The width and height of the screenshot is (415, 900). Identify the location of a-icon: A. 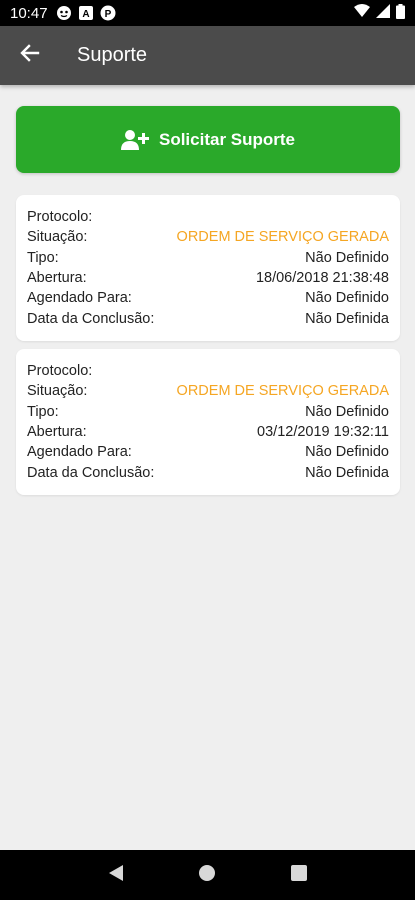
(85, 13).